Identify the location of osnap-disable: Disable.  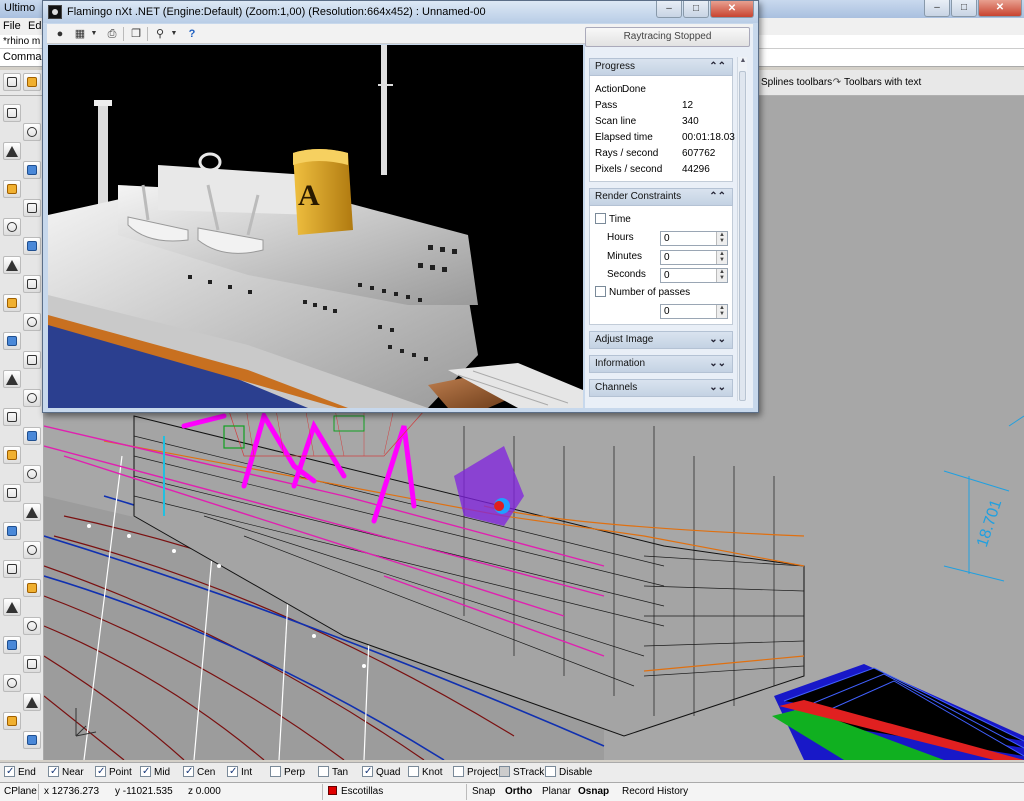
(568, 773).